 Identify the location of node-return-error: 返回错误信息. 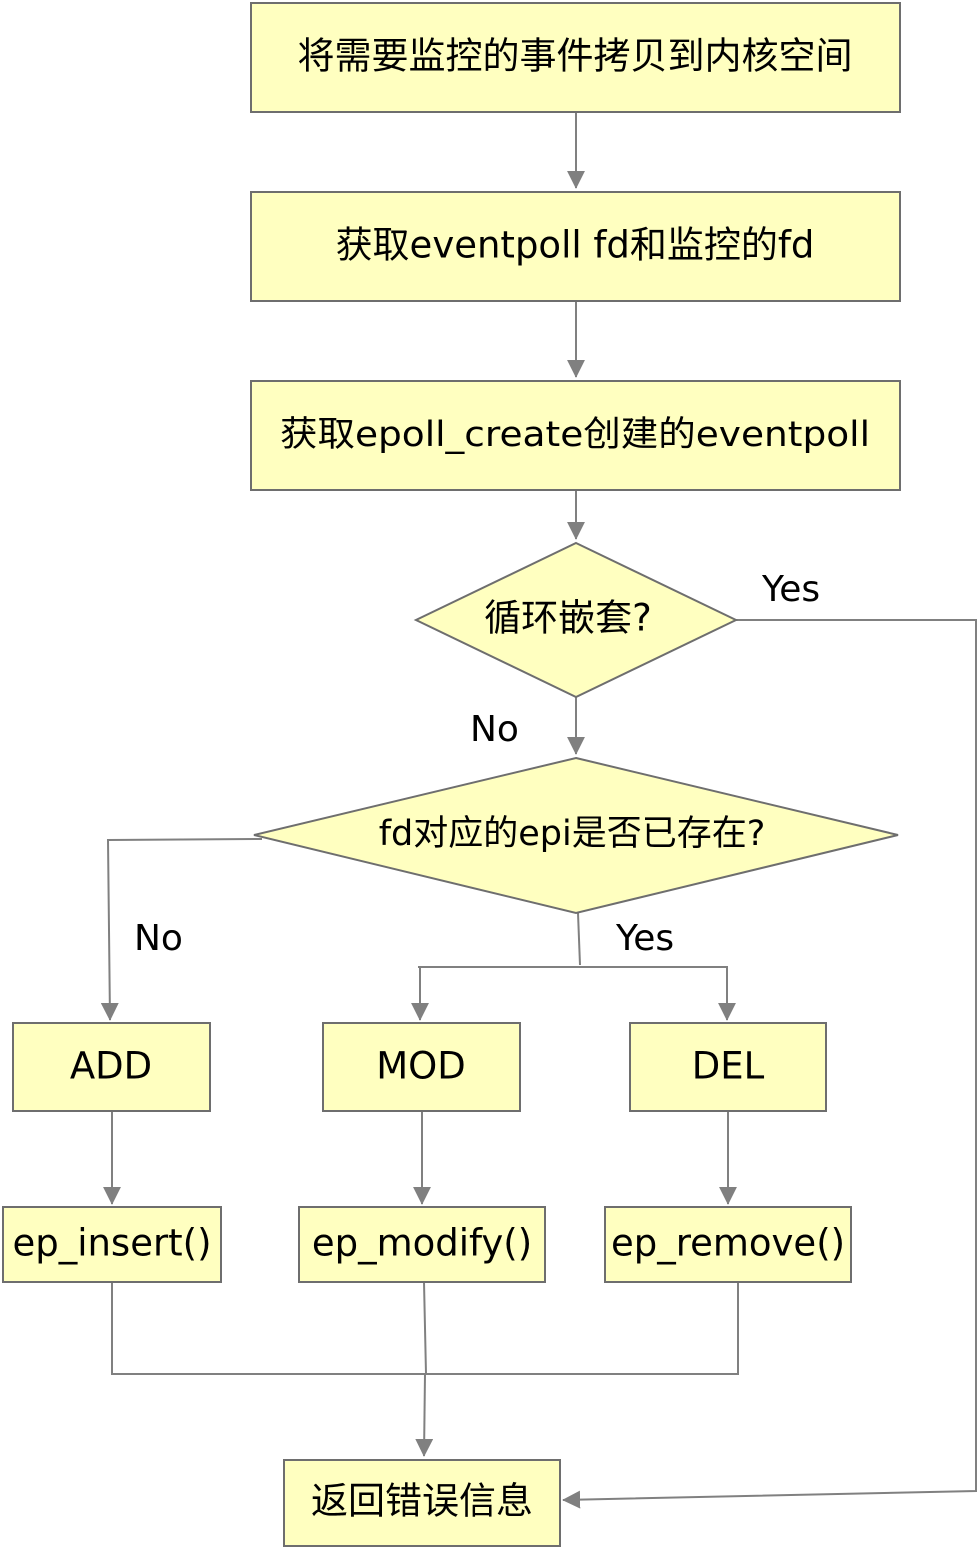
(422, 1503).